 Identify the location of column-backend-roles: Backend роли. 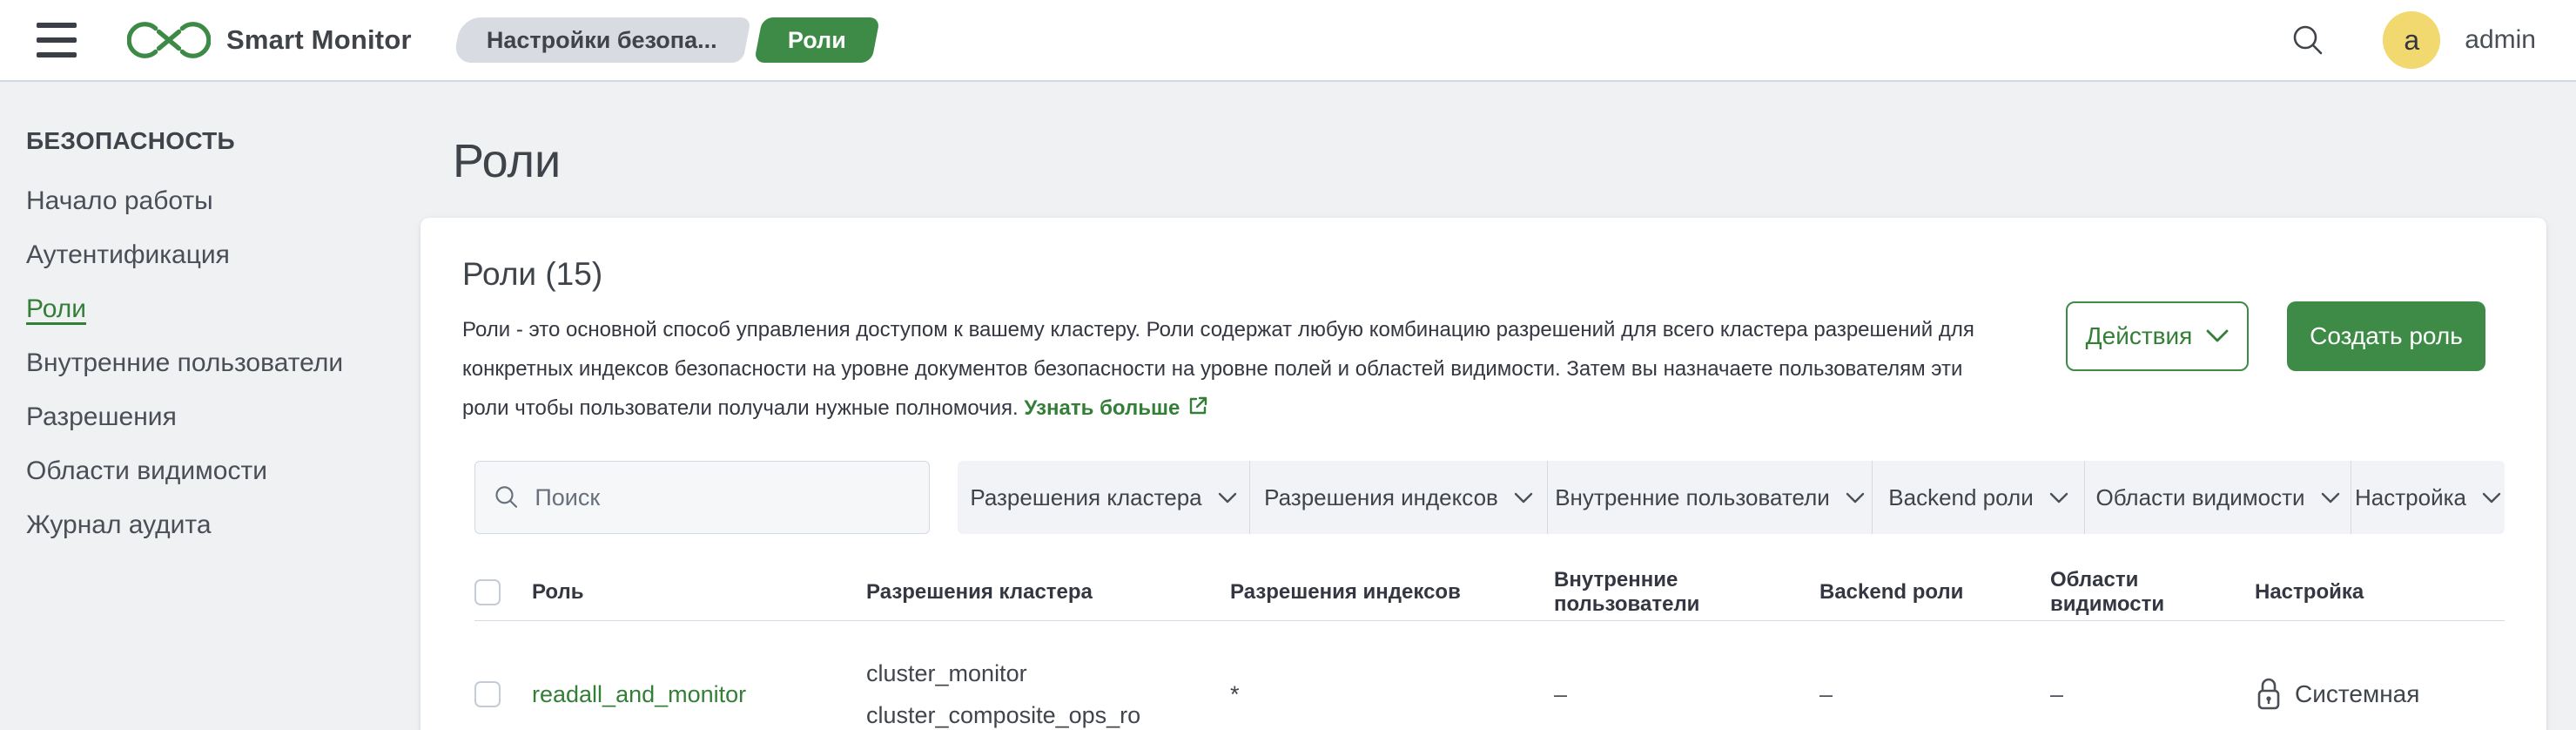
(1891, 592).